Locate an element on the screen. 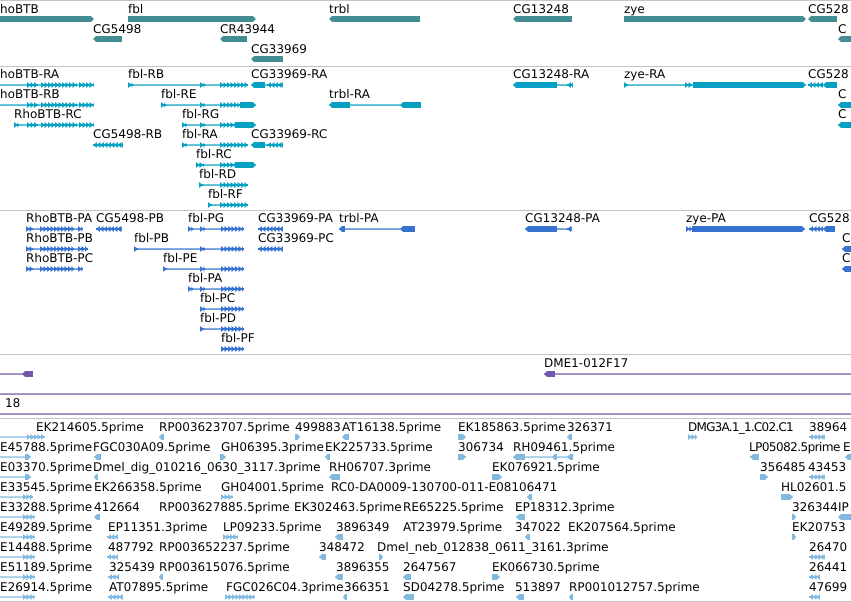 Image resolution: width=851 pixels, height=602 pixels. feature-label: CG5498-PB is located at coordinates (130, 218).